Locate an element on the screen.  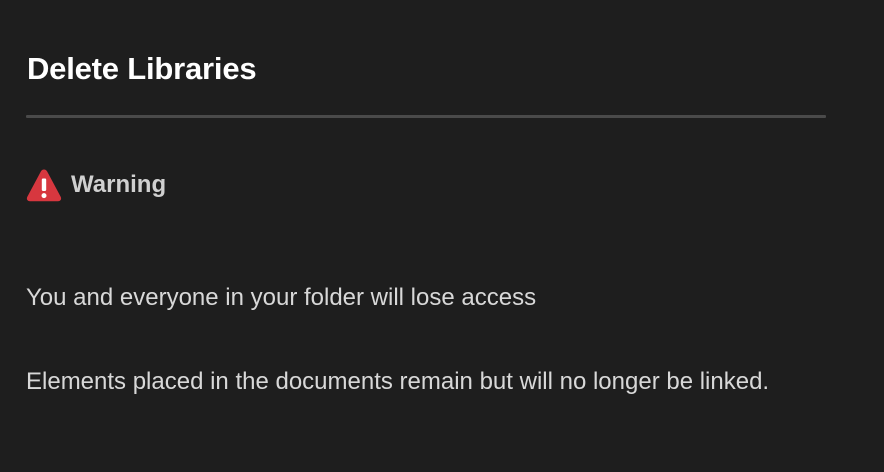
warning-label: Warning is located at coordinates (119, 184).